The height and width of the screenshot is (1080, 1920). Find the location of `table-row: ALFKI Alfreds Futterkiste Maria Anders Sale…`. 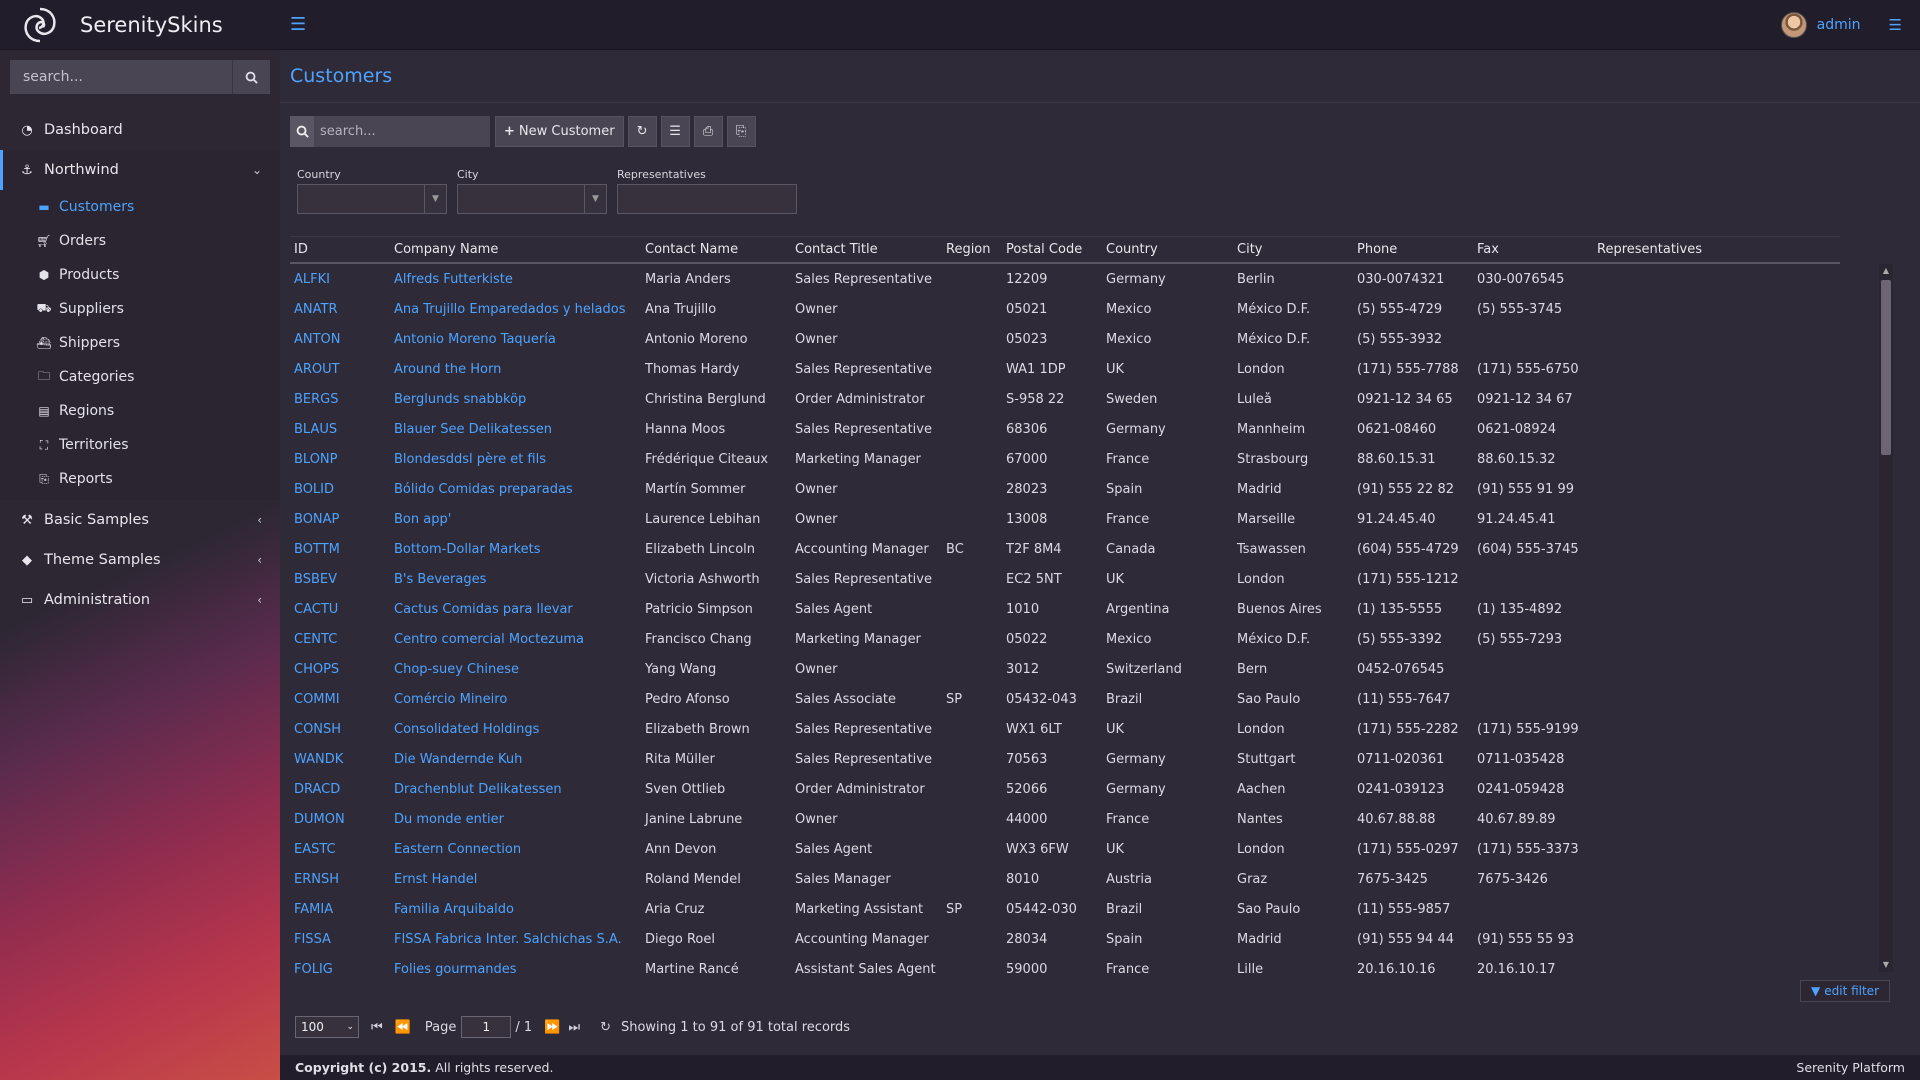

table-row: ALFKI Alfreds Futterkiste Maria Anders Sale… is located at coordinates (1065, 279).